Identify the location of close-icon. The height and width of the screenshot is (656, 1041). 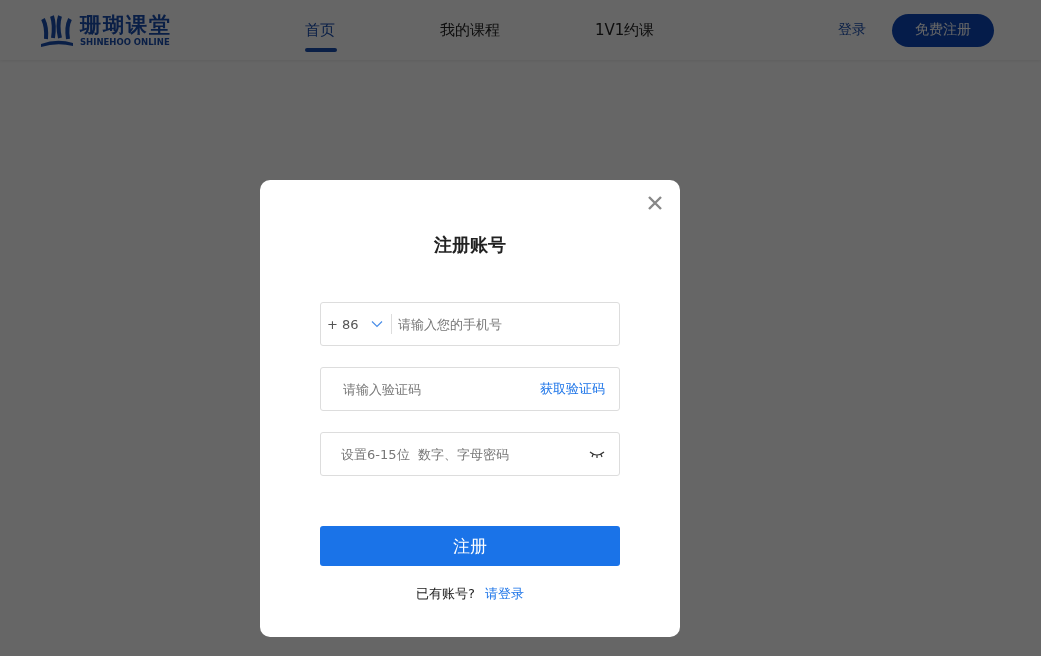
(655, 203).